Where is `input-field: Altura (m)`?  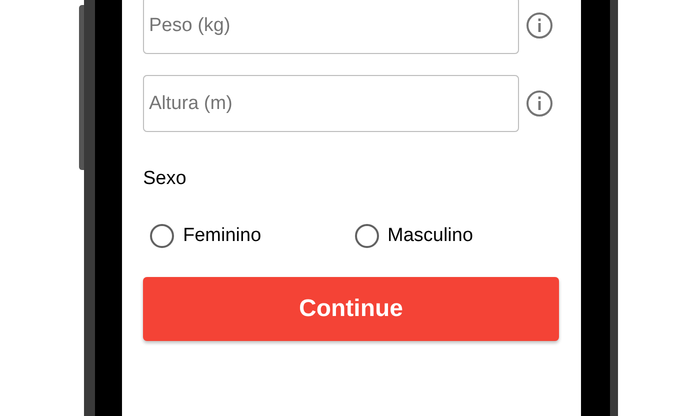
input-field: Altura (m) is located at coordinates (331, 103).